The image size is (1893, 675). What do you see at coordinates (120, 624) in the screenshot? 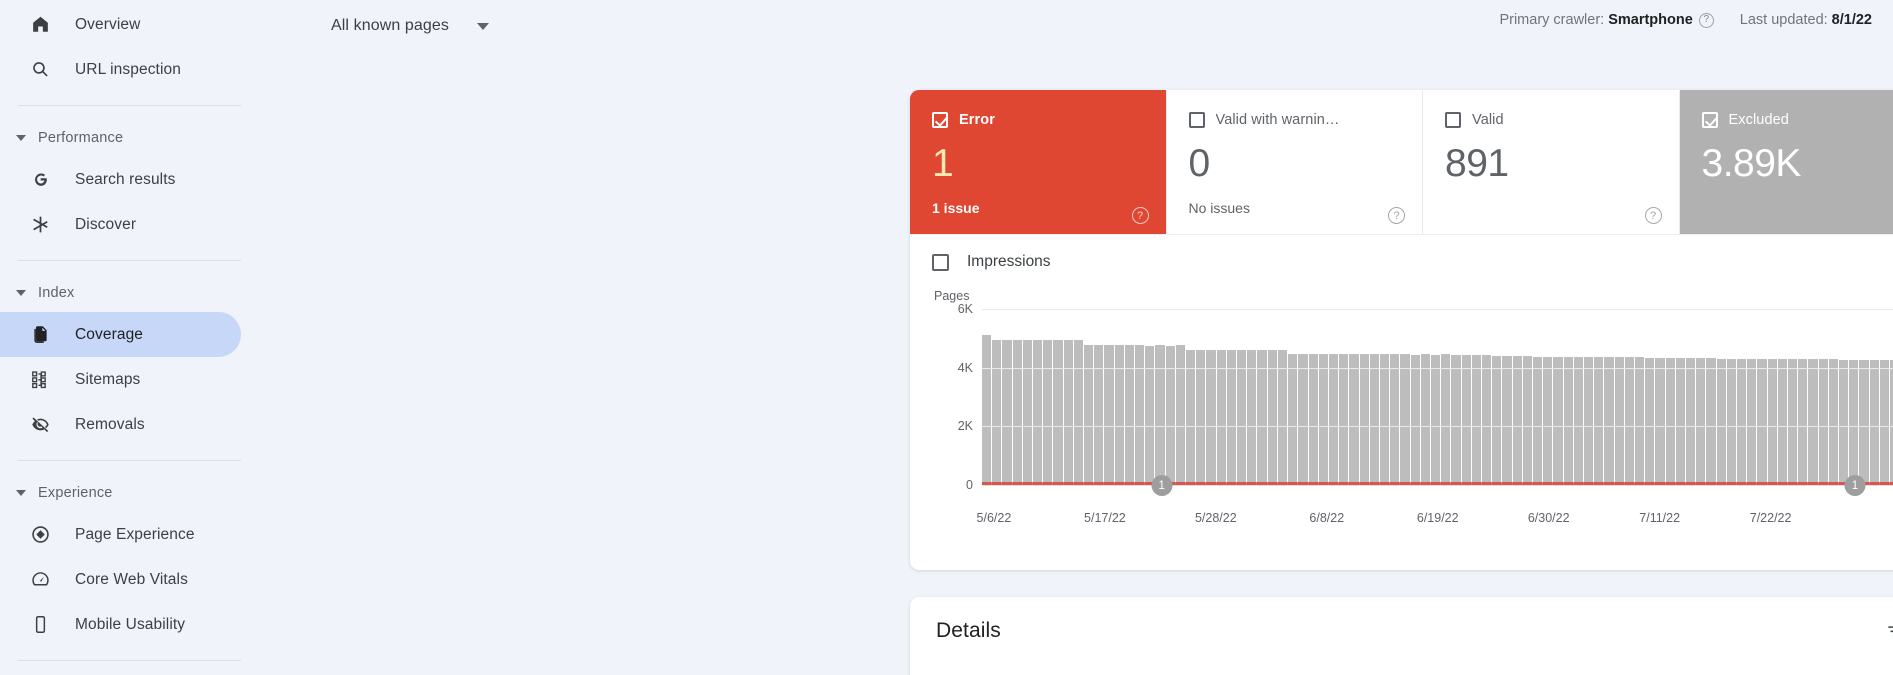
I see `sidebar-item-mobile-usability: Mobile Usability` at bounding box center [120, 624].